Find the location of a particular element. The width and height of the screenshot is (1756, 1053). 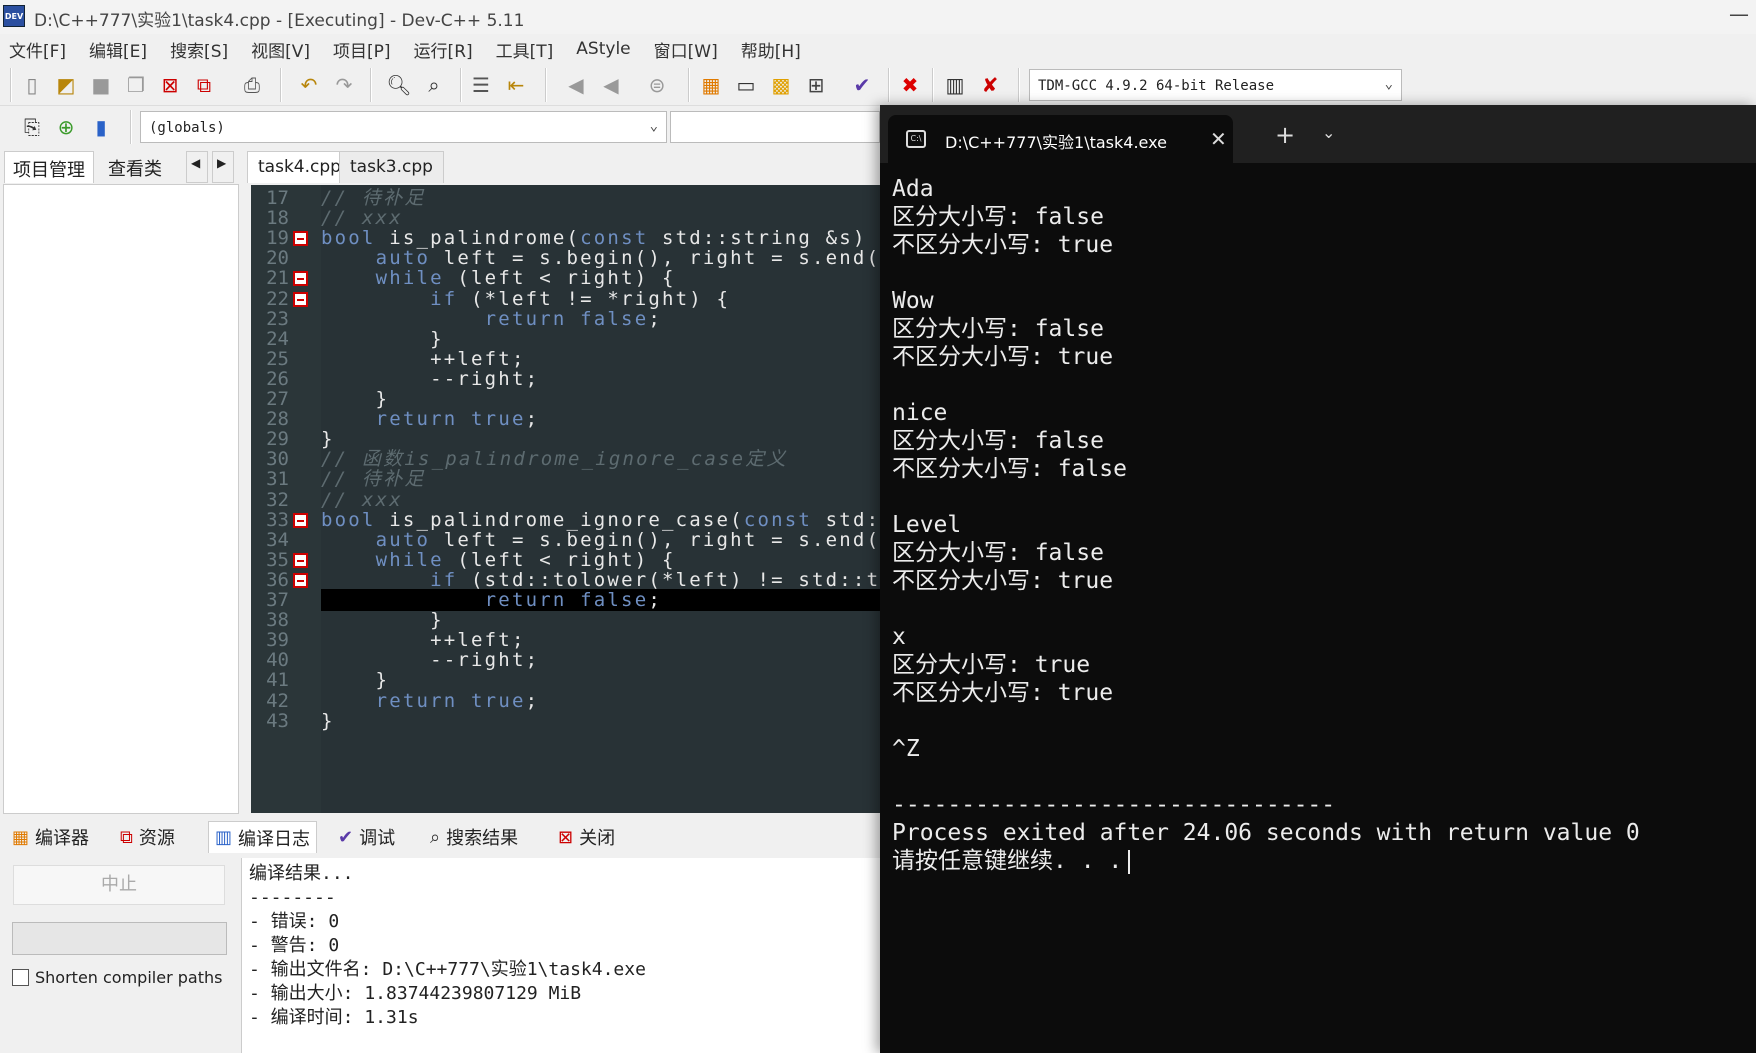

close-file-icon: ⊠ is located at coordinates (170, 85).